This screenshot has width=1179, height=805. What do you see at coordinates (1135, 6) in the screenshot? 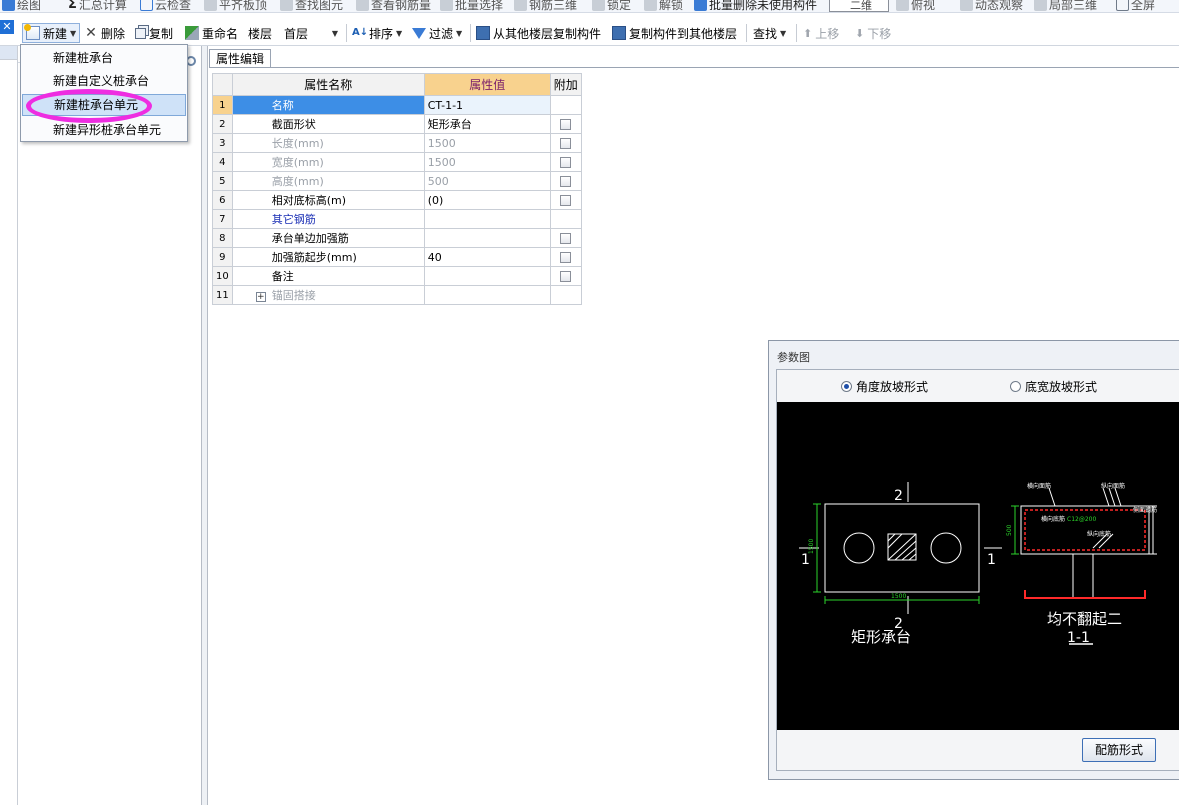
I see `fullscreen-tool: 全屏` at bounding box center [1135, 6].